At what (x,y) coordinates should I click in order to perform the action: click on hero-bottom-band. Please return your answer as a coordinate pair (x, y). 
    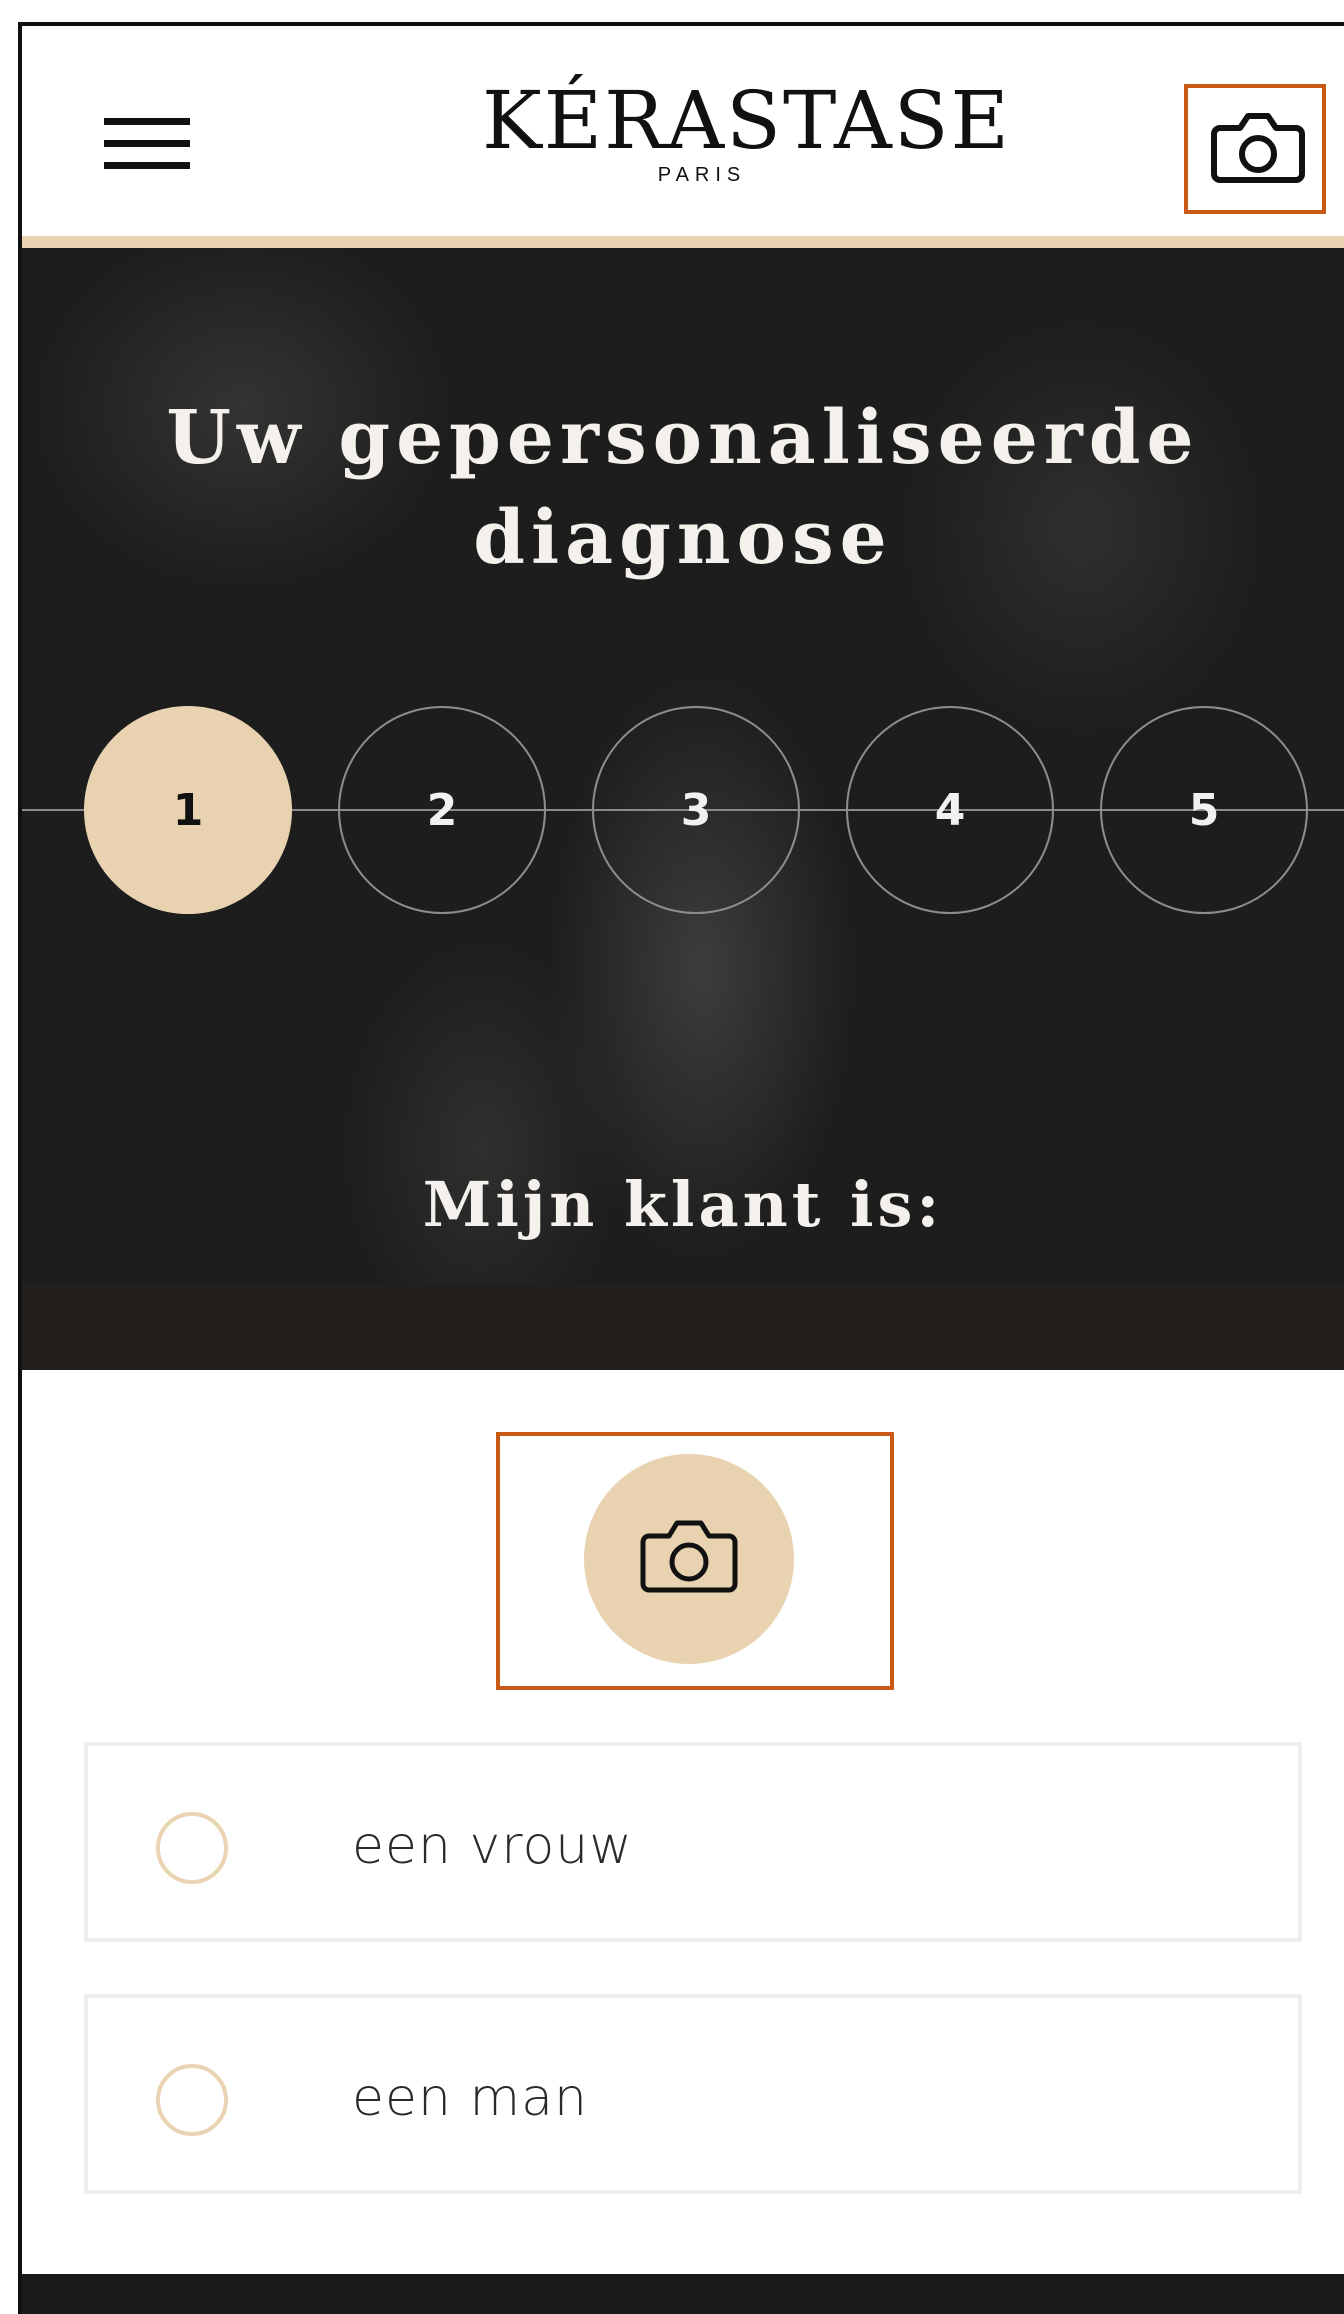
    Looking at the image, I should click on (683, 1327).